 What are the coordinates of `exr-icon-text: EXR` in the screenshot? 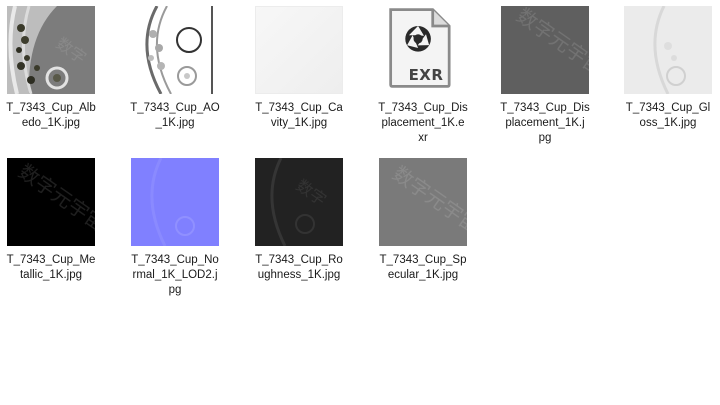 It's located at (426, 75).